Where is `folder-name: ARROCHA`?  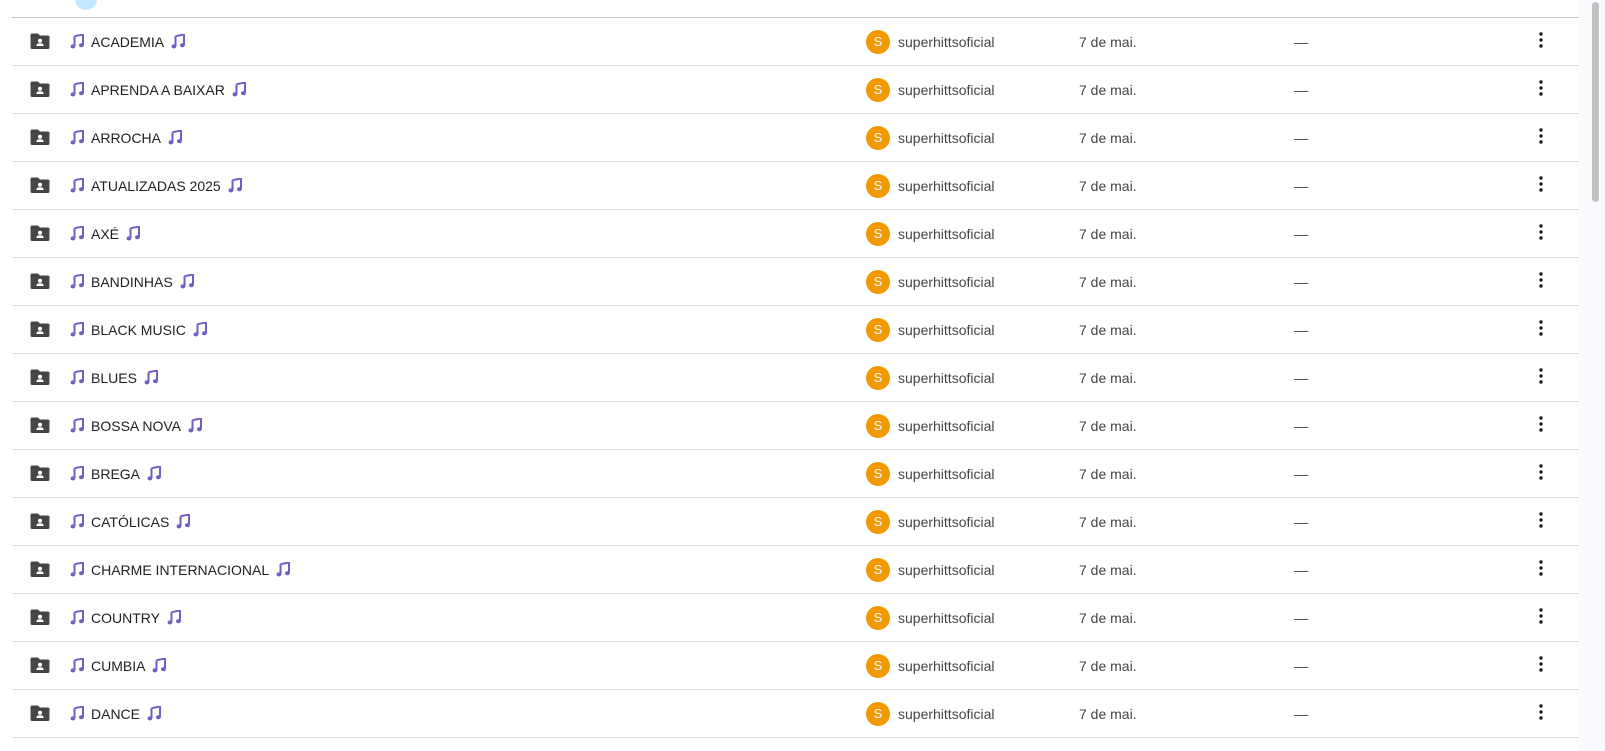
folder-name: ARROCHA is located at coordinates (126, 137).